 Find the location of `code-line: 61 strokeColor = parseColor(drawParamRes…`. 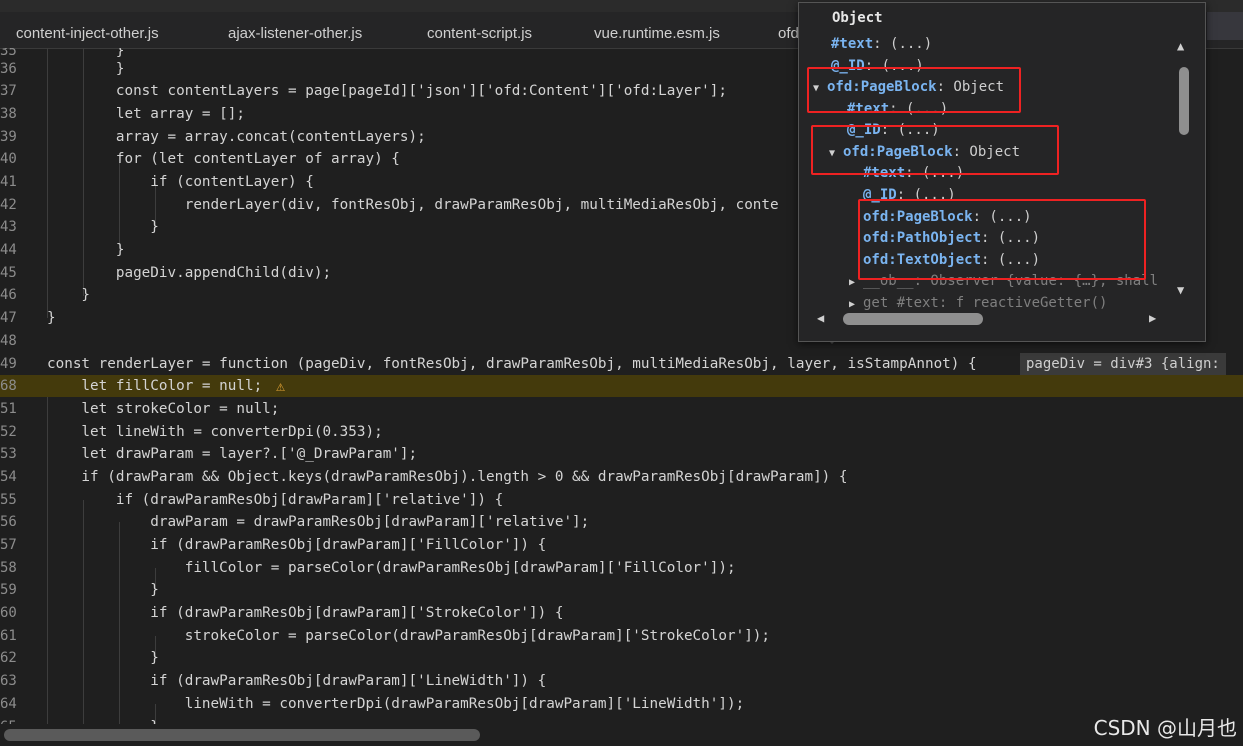

code-line: 61 strokeColor = parseColor(drawParamRes… is located at coordinates (621, 636).